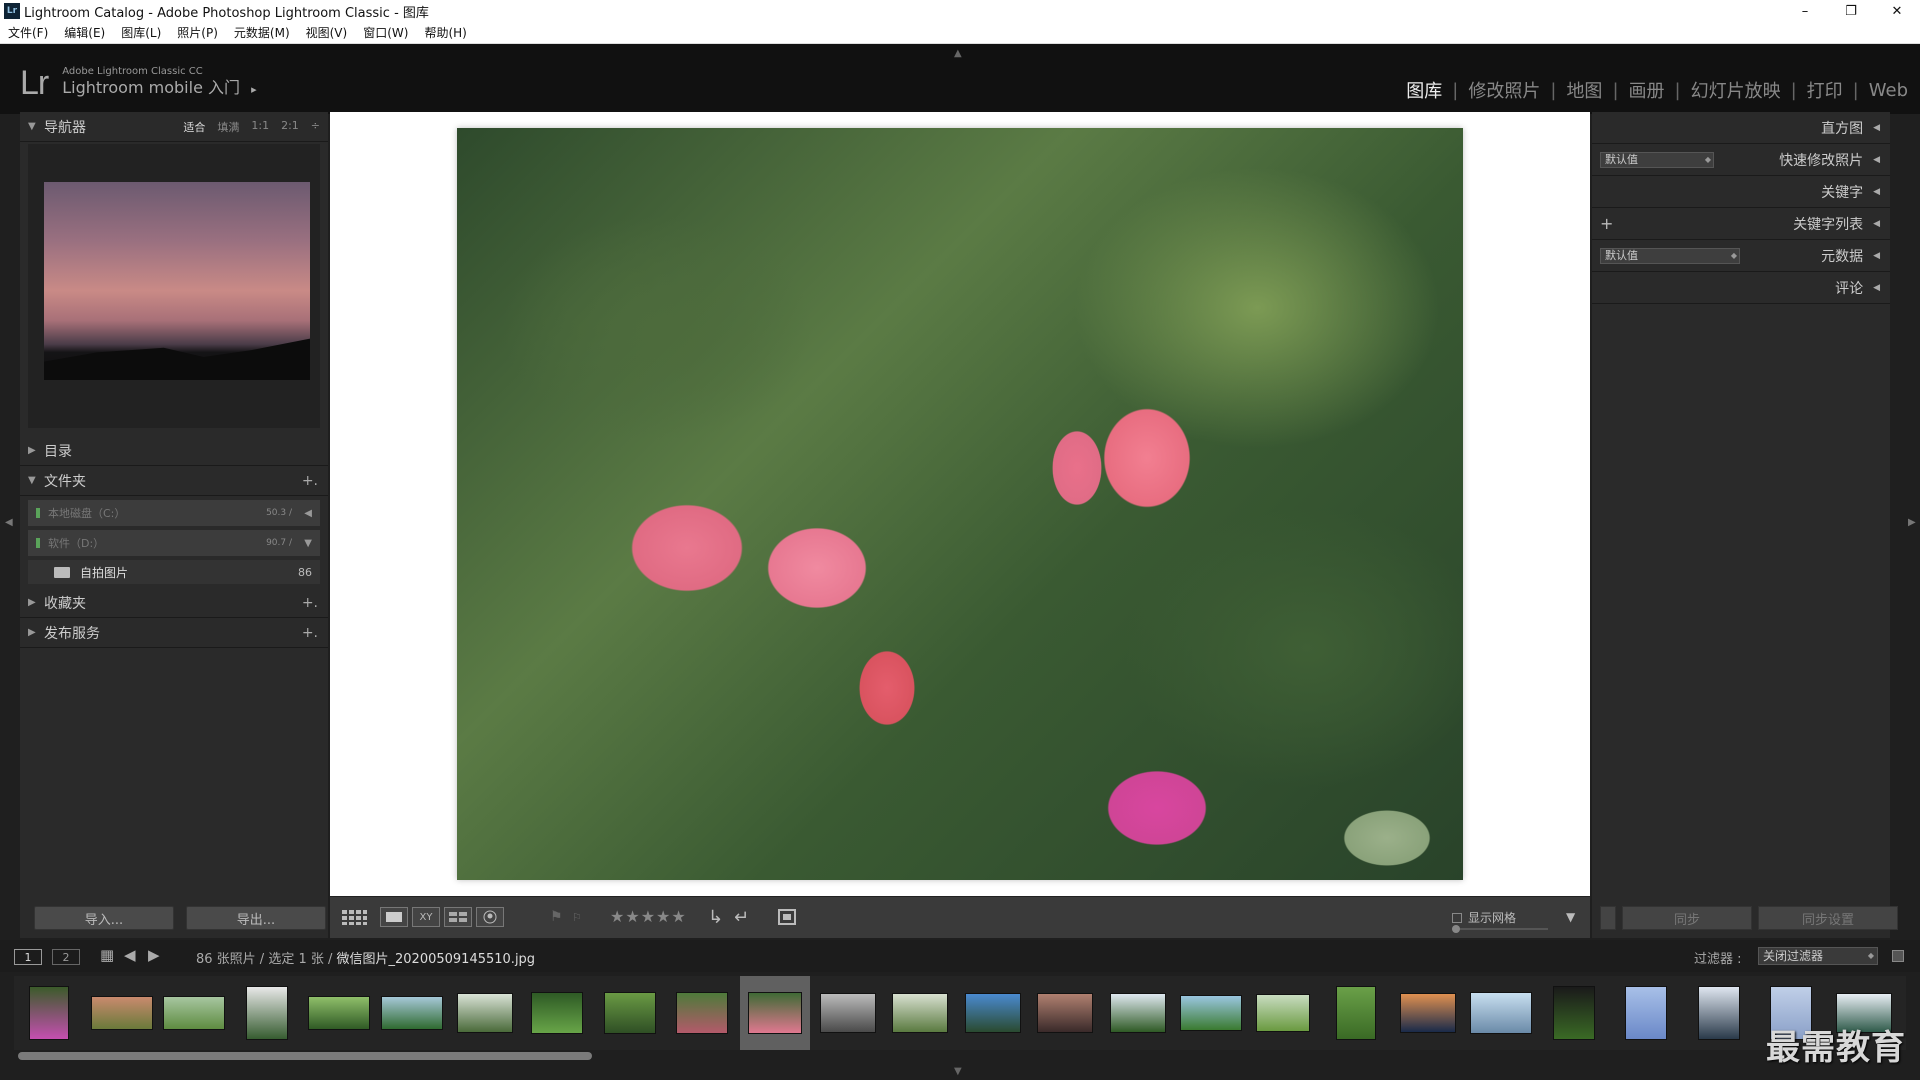  I want to click on collections-header: ▶ 收藏夹 +., so click(174, 603).